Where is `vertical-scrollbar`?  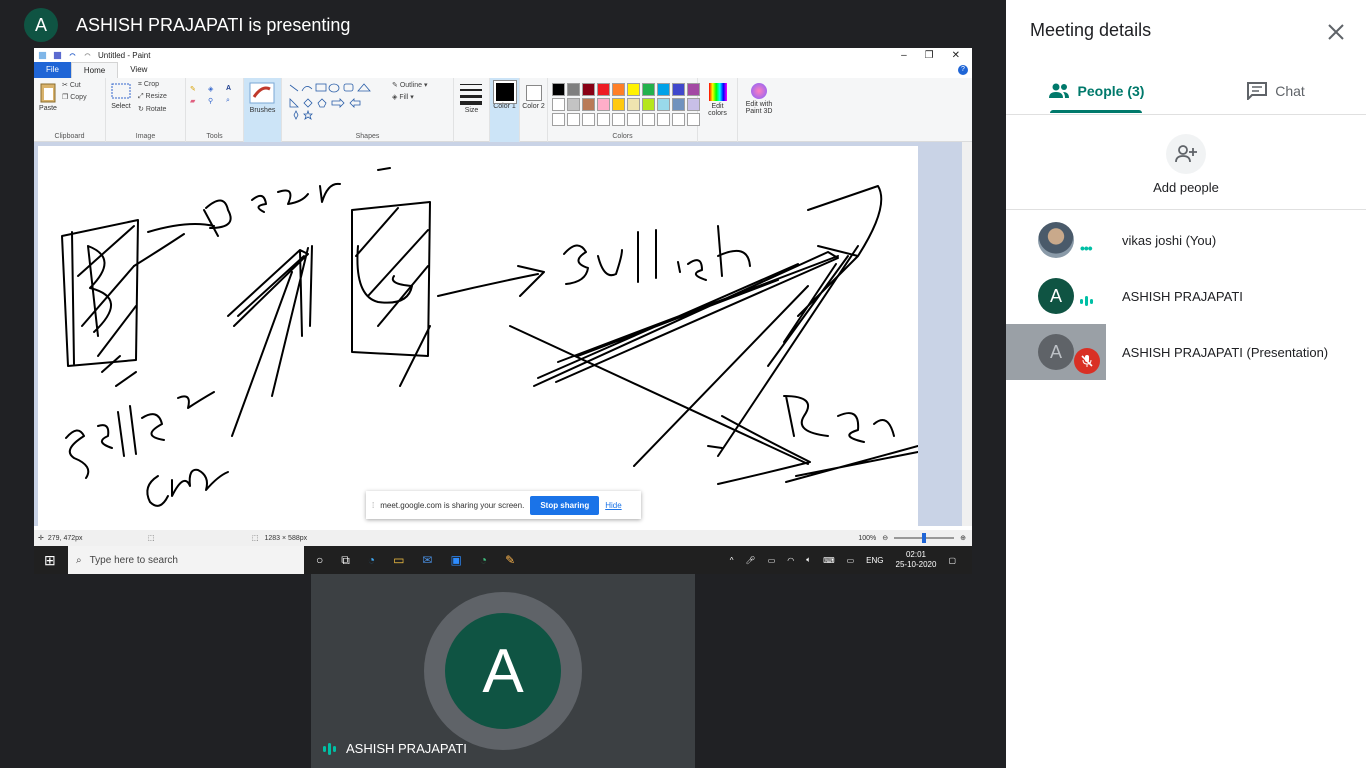 vertical-scrollbar is located at coordinates (967, 334).